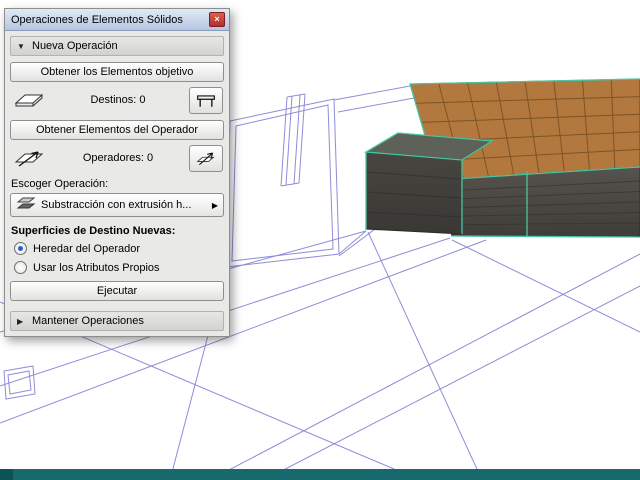  What do you see at coordinates (26, 205) in the screenshot?
I see `operation-icon` at bounding box center [26, 205].